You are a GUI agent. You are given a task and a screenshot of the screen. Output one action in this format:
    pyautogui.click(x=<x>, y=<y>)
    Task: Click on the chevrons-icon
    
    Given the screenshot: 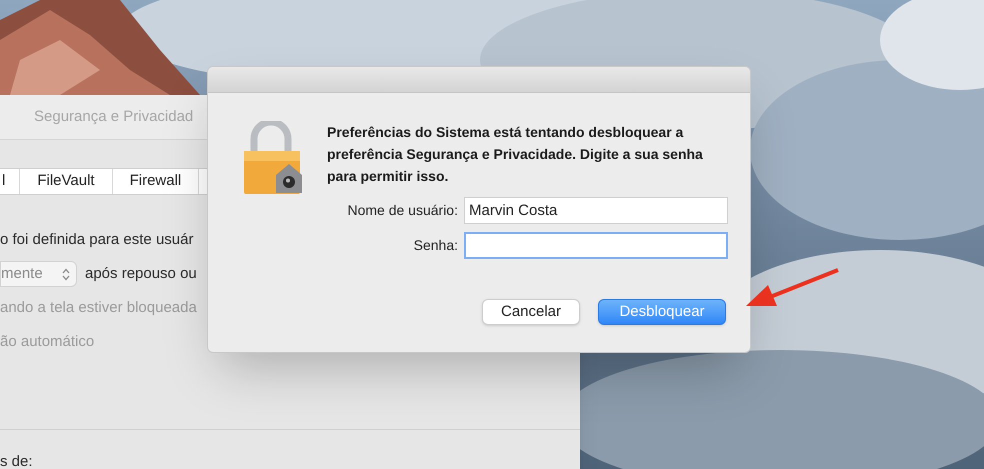 What is the action you would take?
    pyautogui.click(x=66, y=274)
    